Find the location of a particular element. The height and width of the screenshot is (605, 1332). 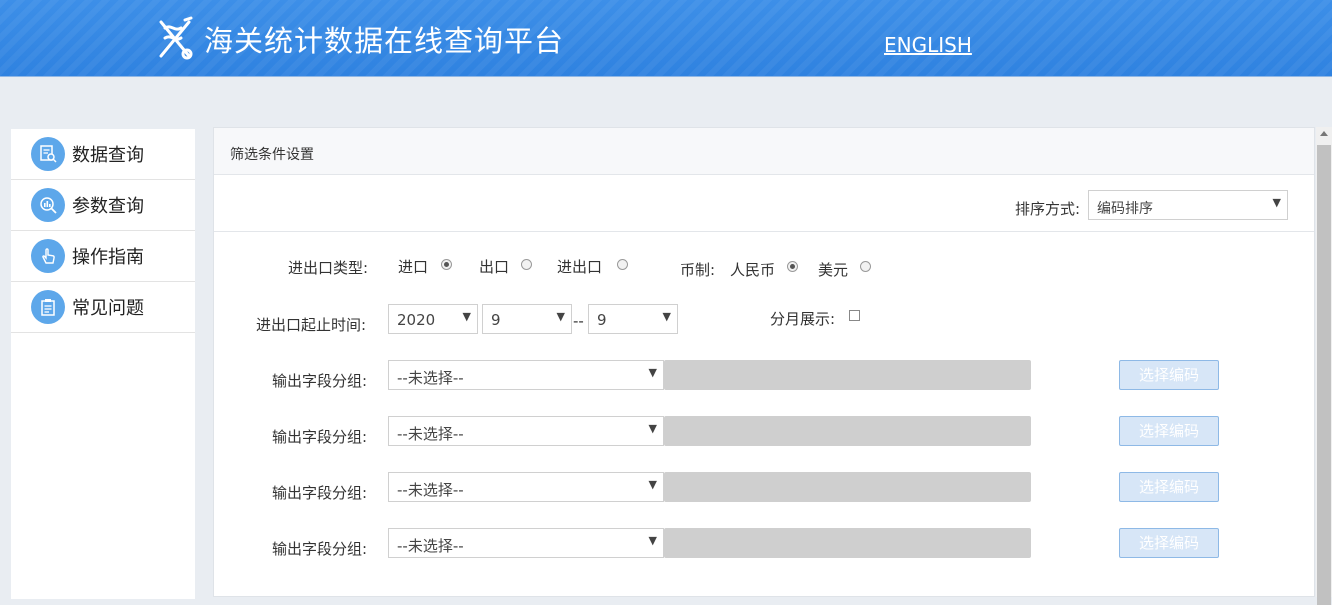

end-month-value: 9 is located at coordinates (602, 320).